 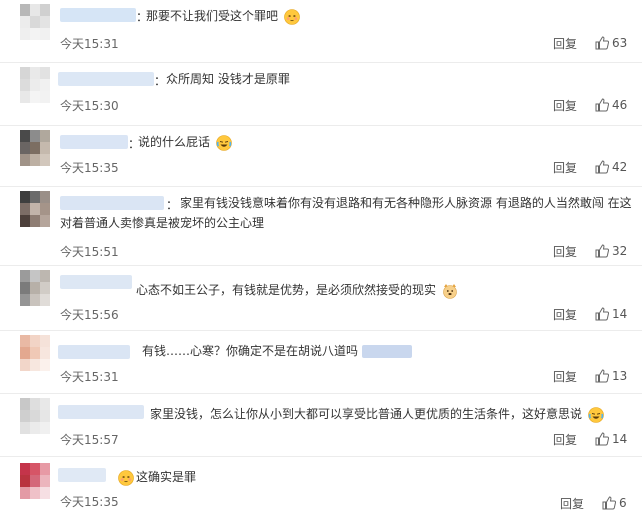 What do you see at coordinates (620, 43) in the screenshot?
I see `like-count: 63` at bounding box center [620, 43].